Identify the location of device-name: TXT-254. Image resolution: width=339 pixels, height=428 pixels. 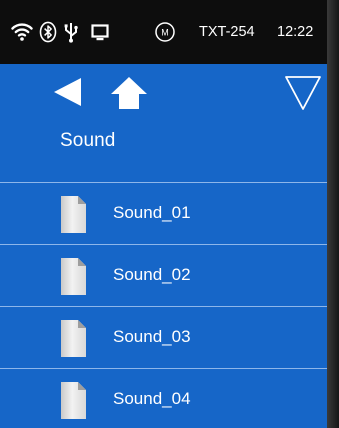
(227, 32).